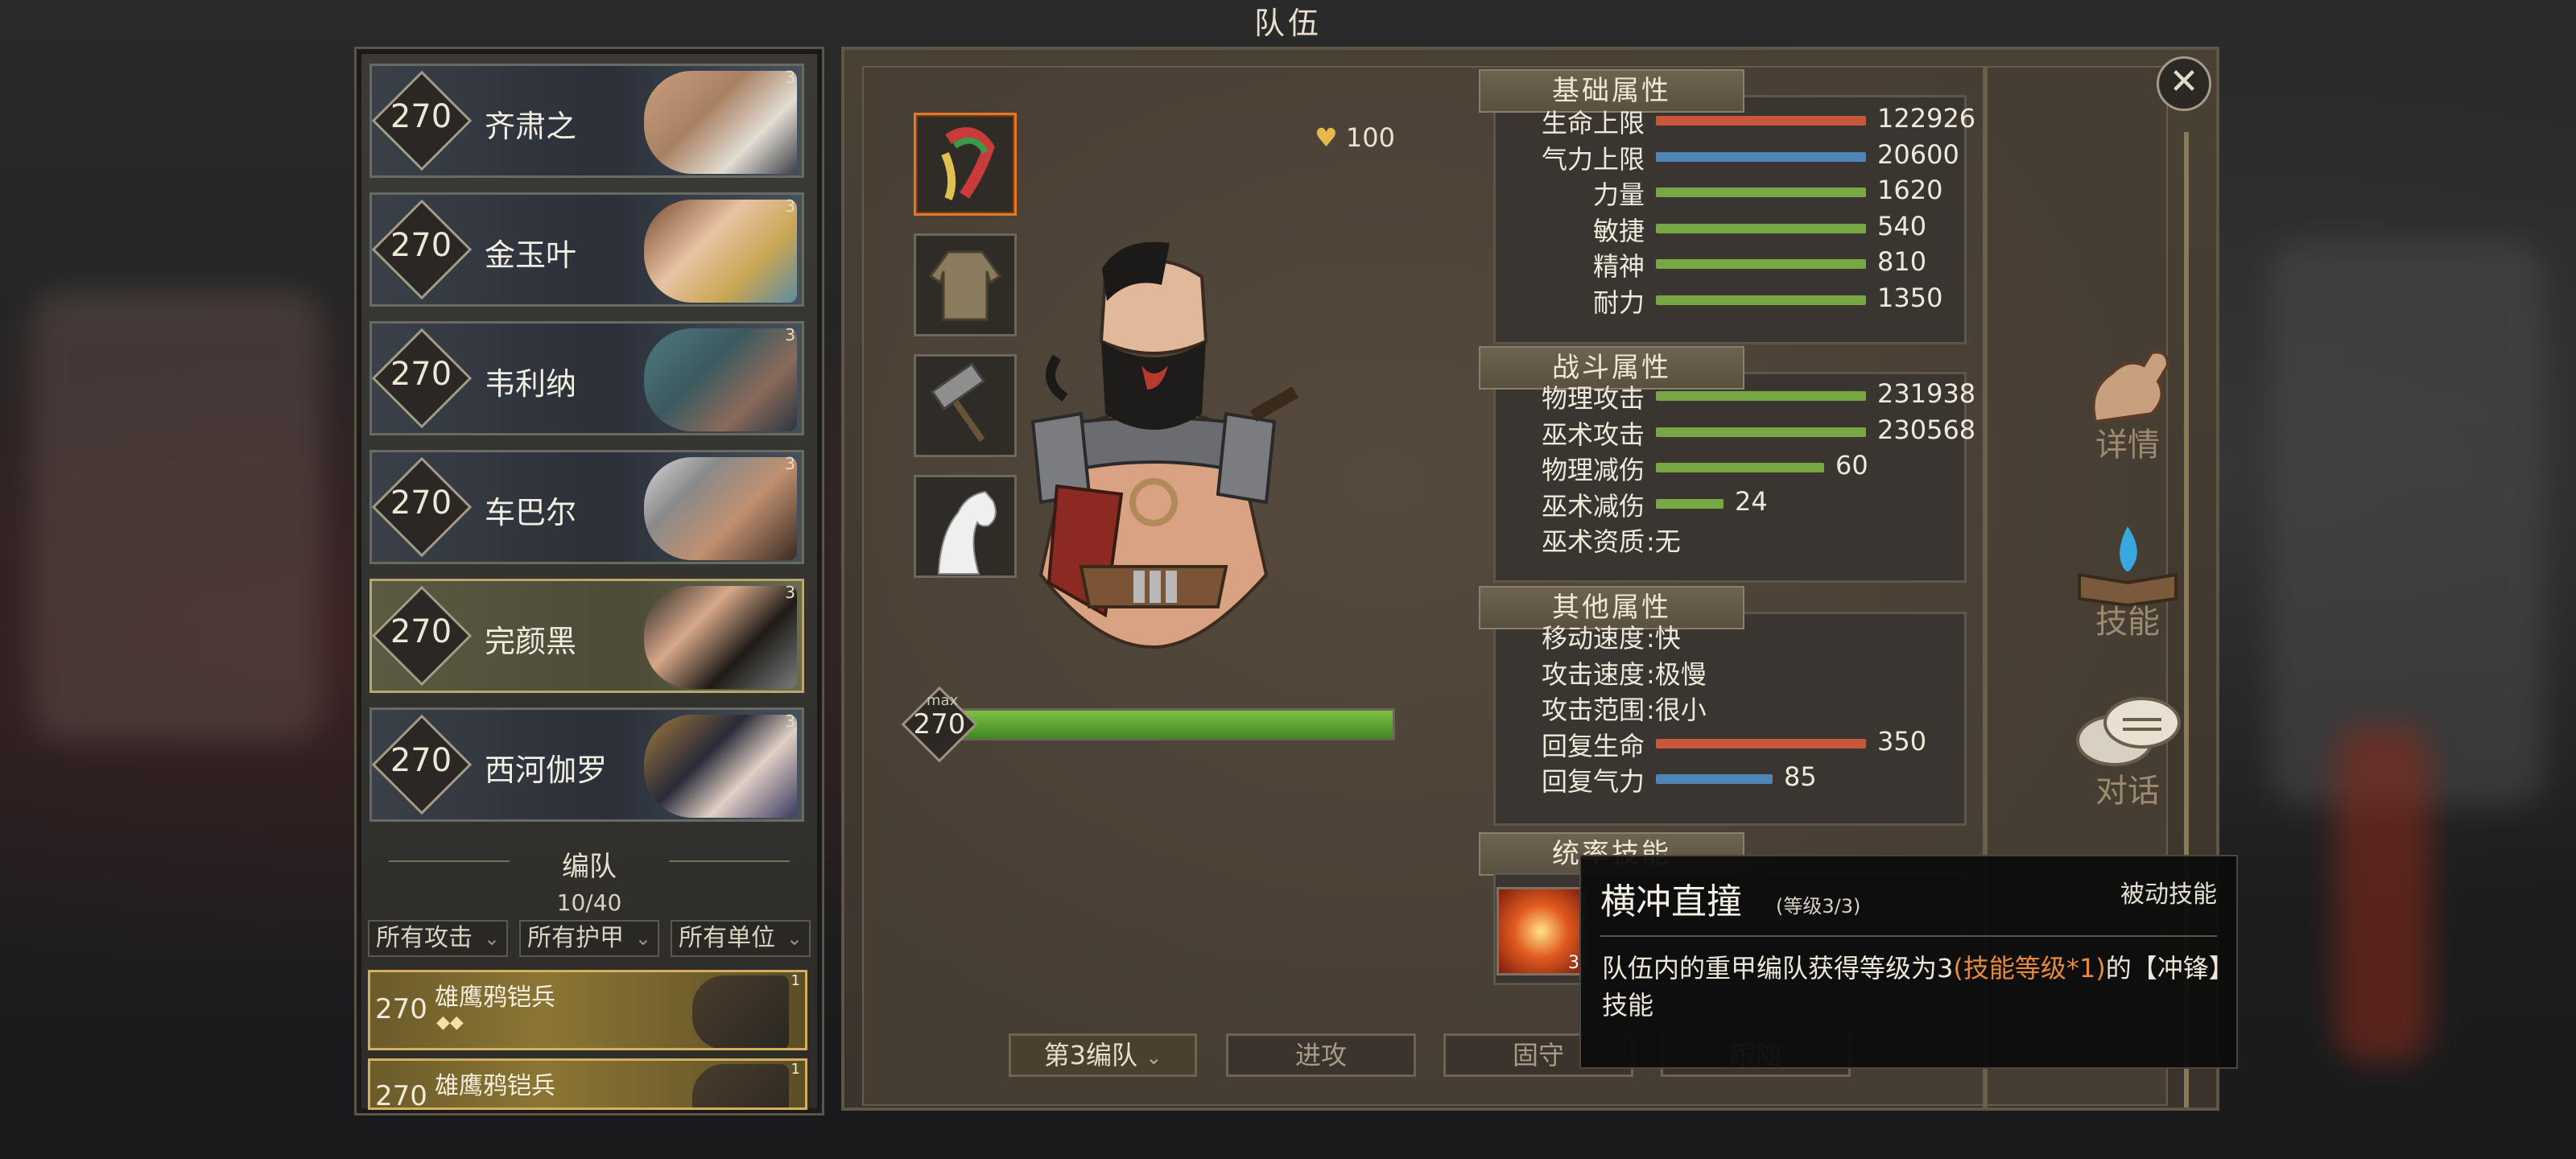 The width and height of the screenshot is (2576, 1159). What do you see at coordinates (2127, 445) in the screenshot?
I see `details-label: 详情` at bounding box center [2127, 445].